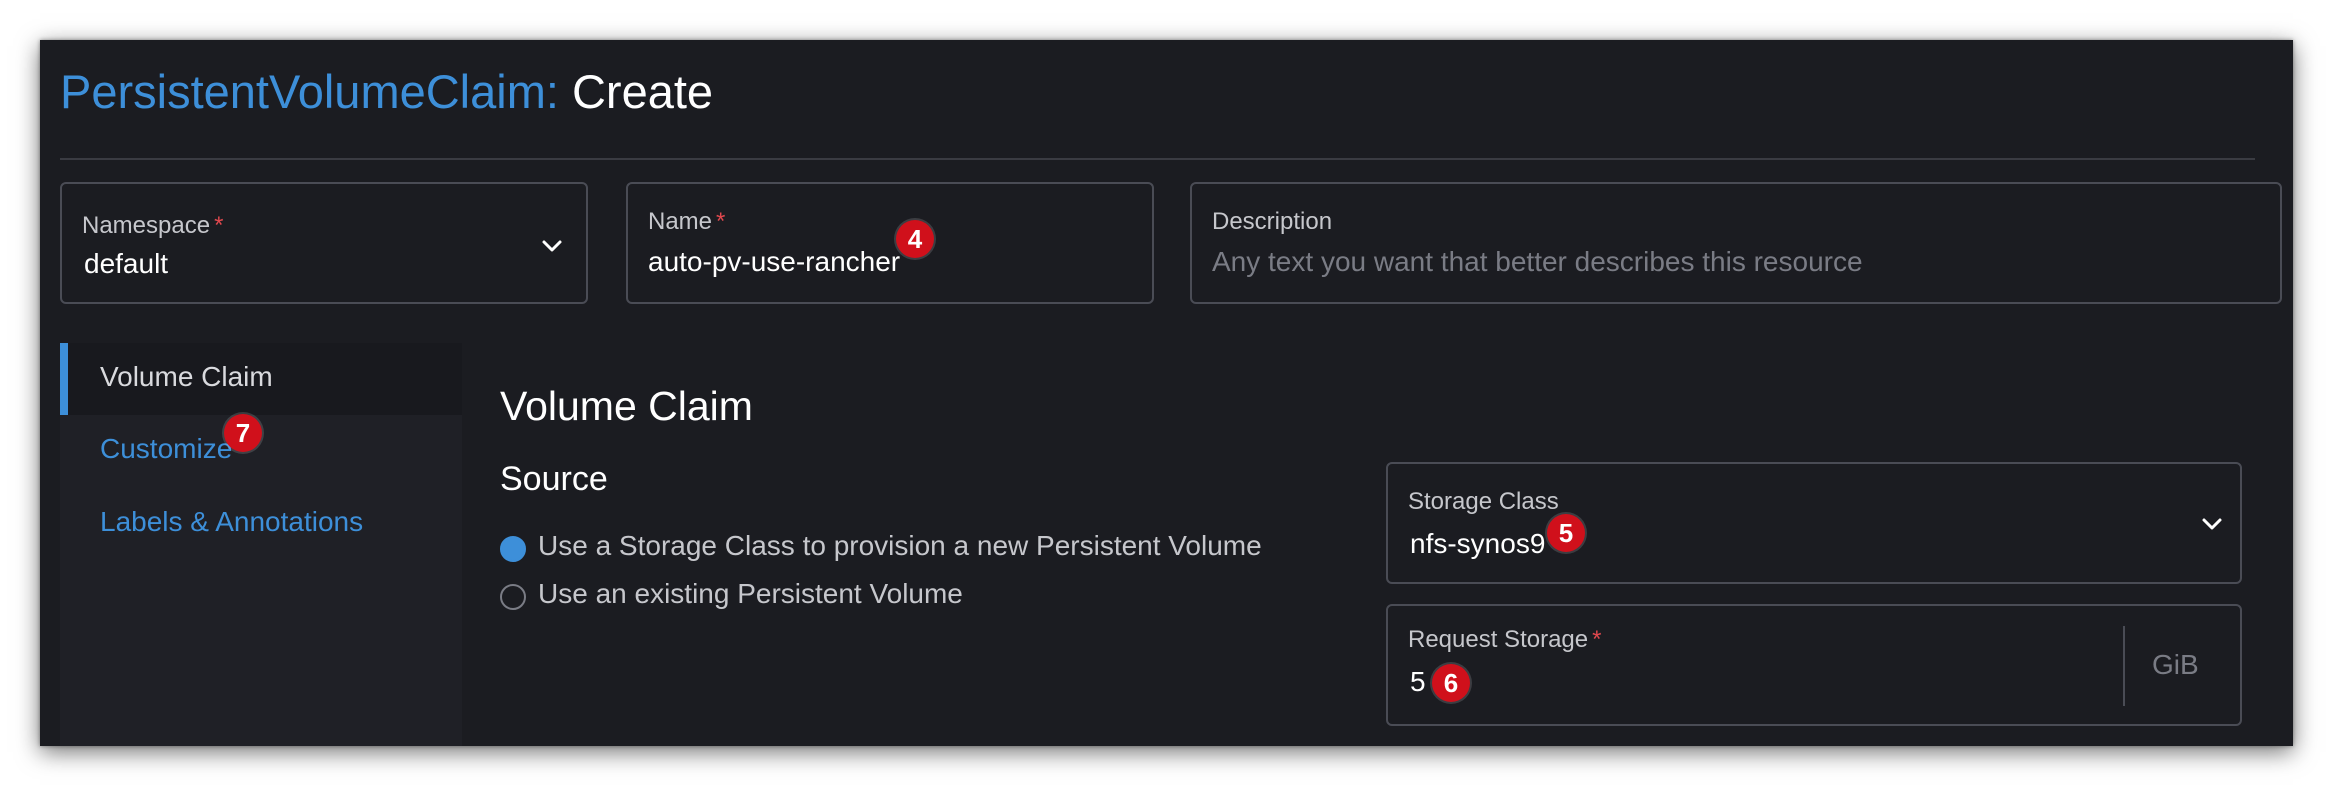  What do you see at coordinates (554, 479) in the screenshot?
I see `section-heading-source: Source` at bounding box center [554, 479].